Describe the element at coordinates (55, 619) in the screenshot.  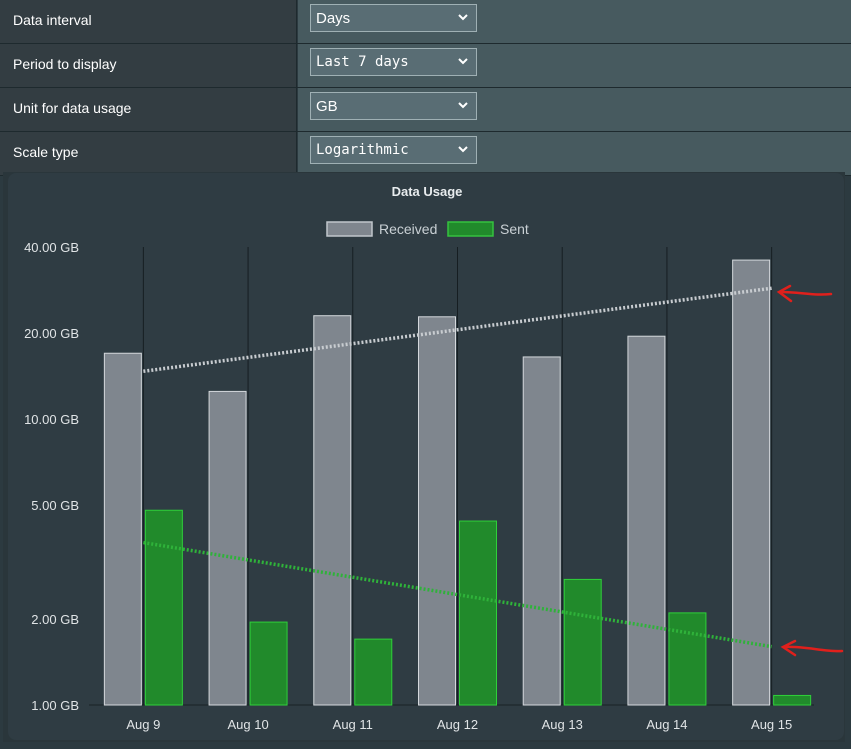
I see `y-tick-label: 2.00 GB` at that location.